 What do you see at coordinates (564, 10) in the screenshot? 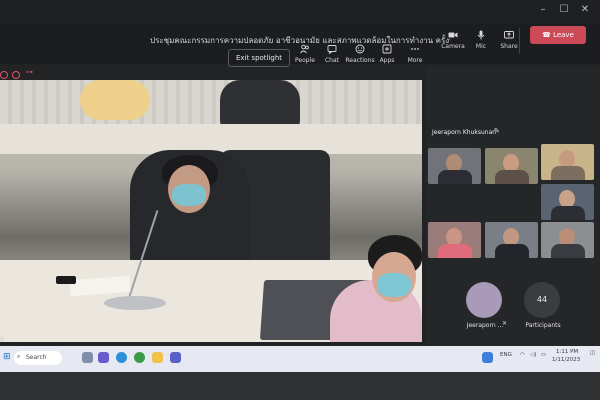
I see `maximize-icon: ☐` at bounding box center [564, 10].